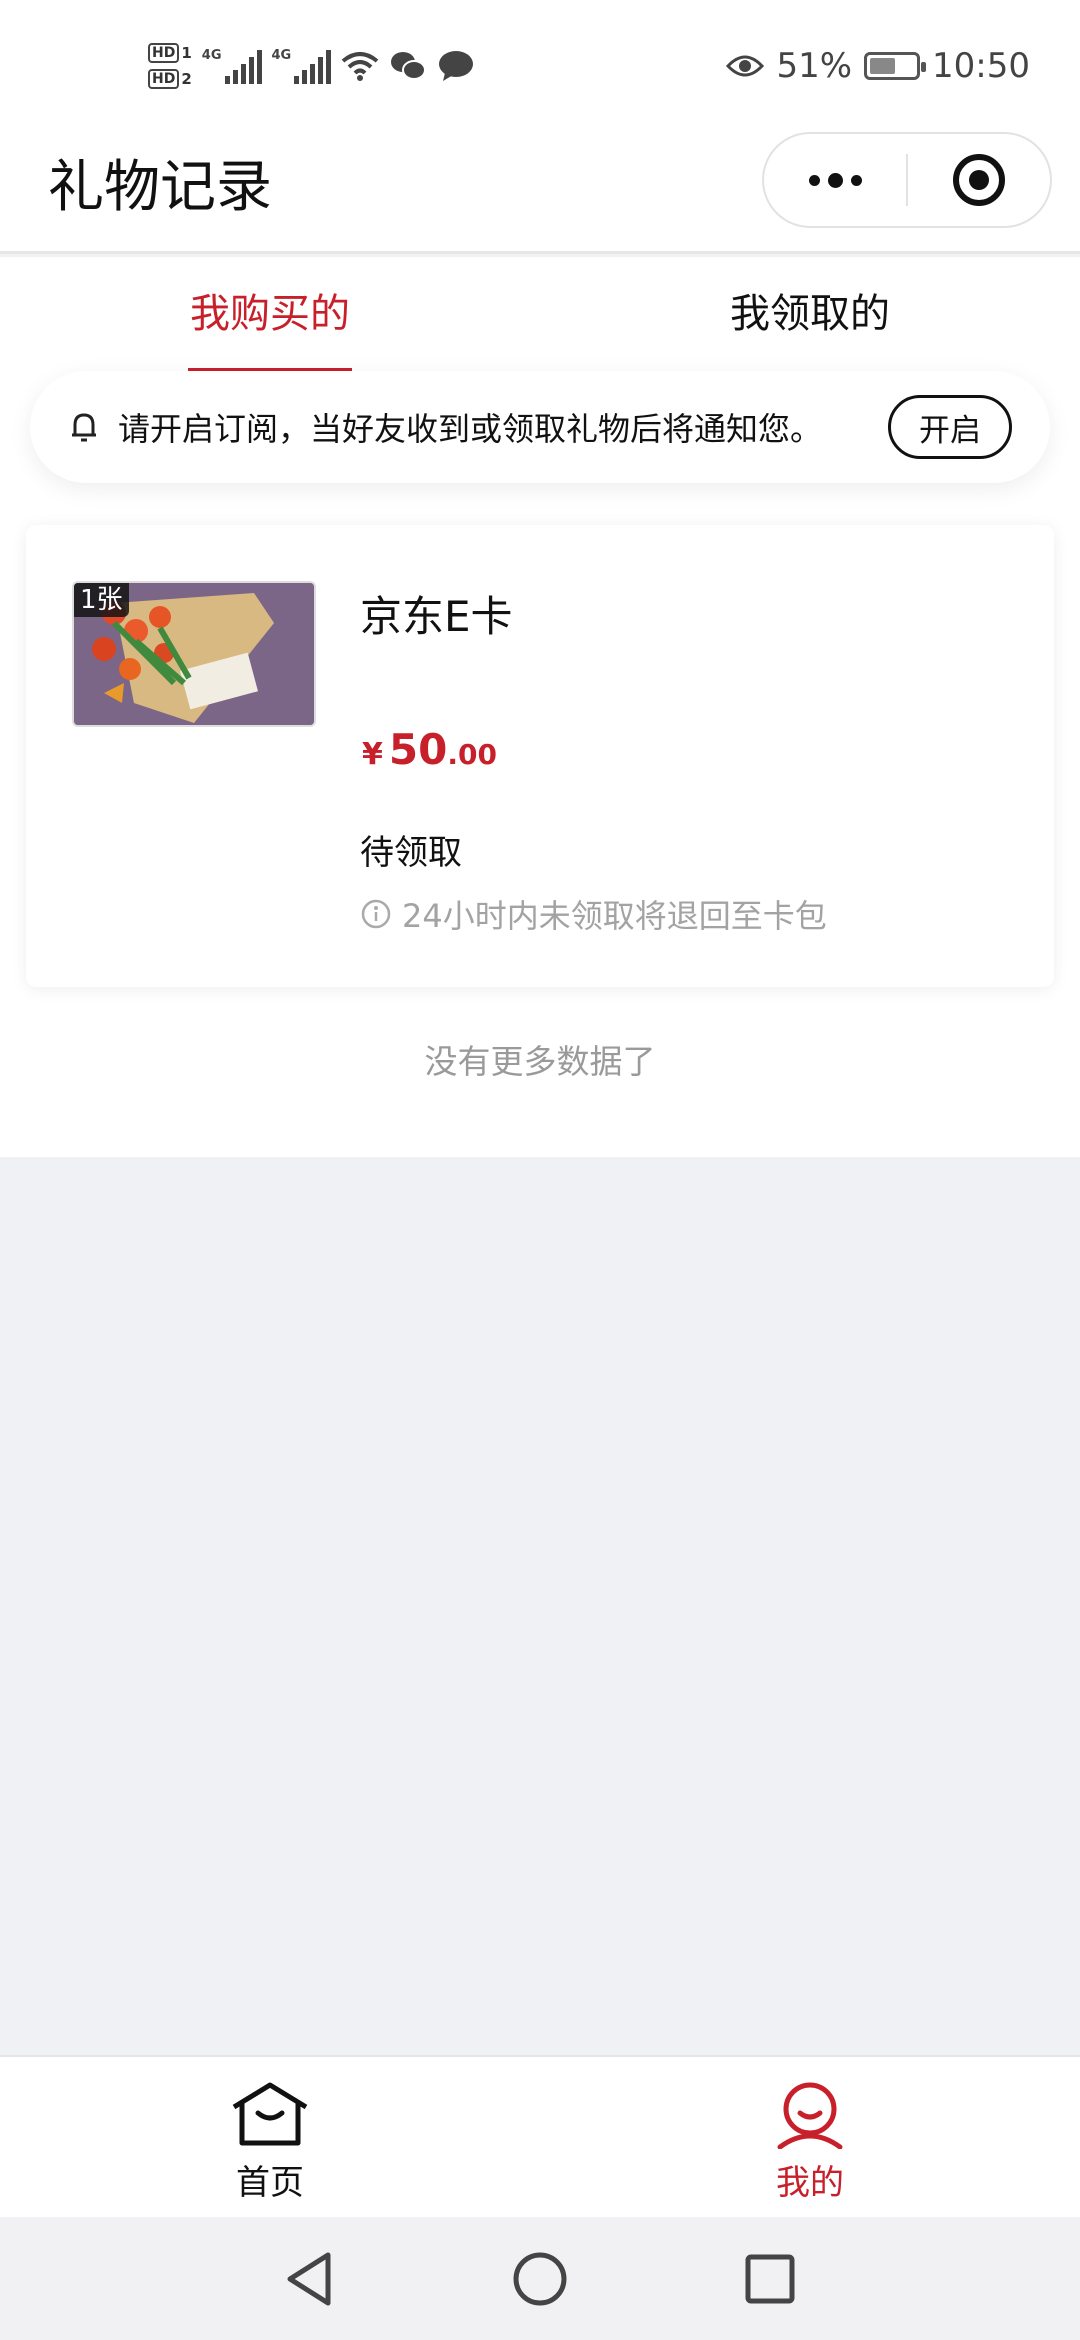  Describe the element at coordinates (160, 187) in the screenshot. I see `page-title: 礼物记录` at that location.